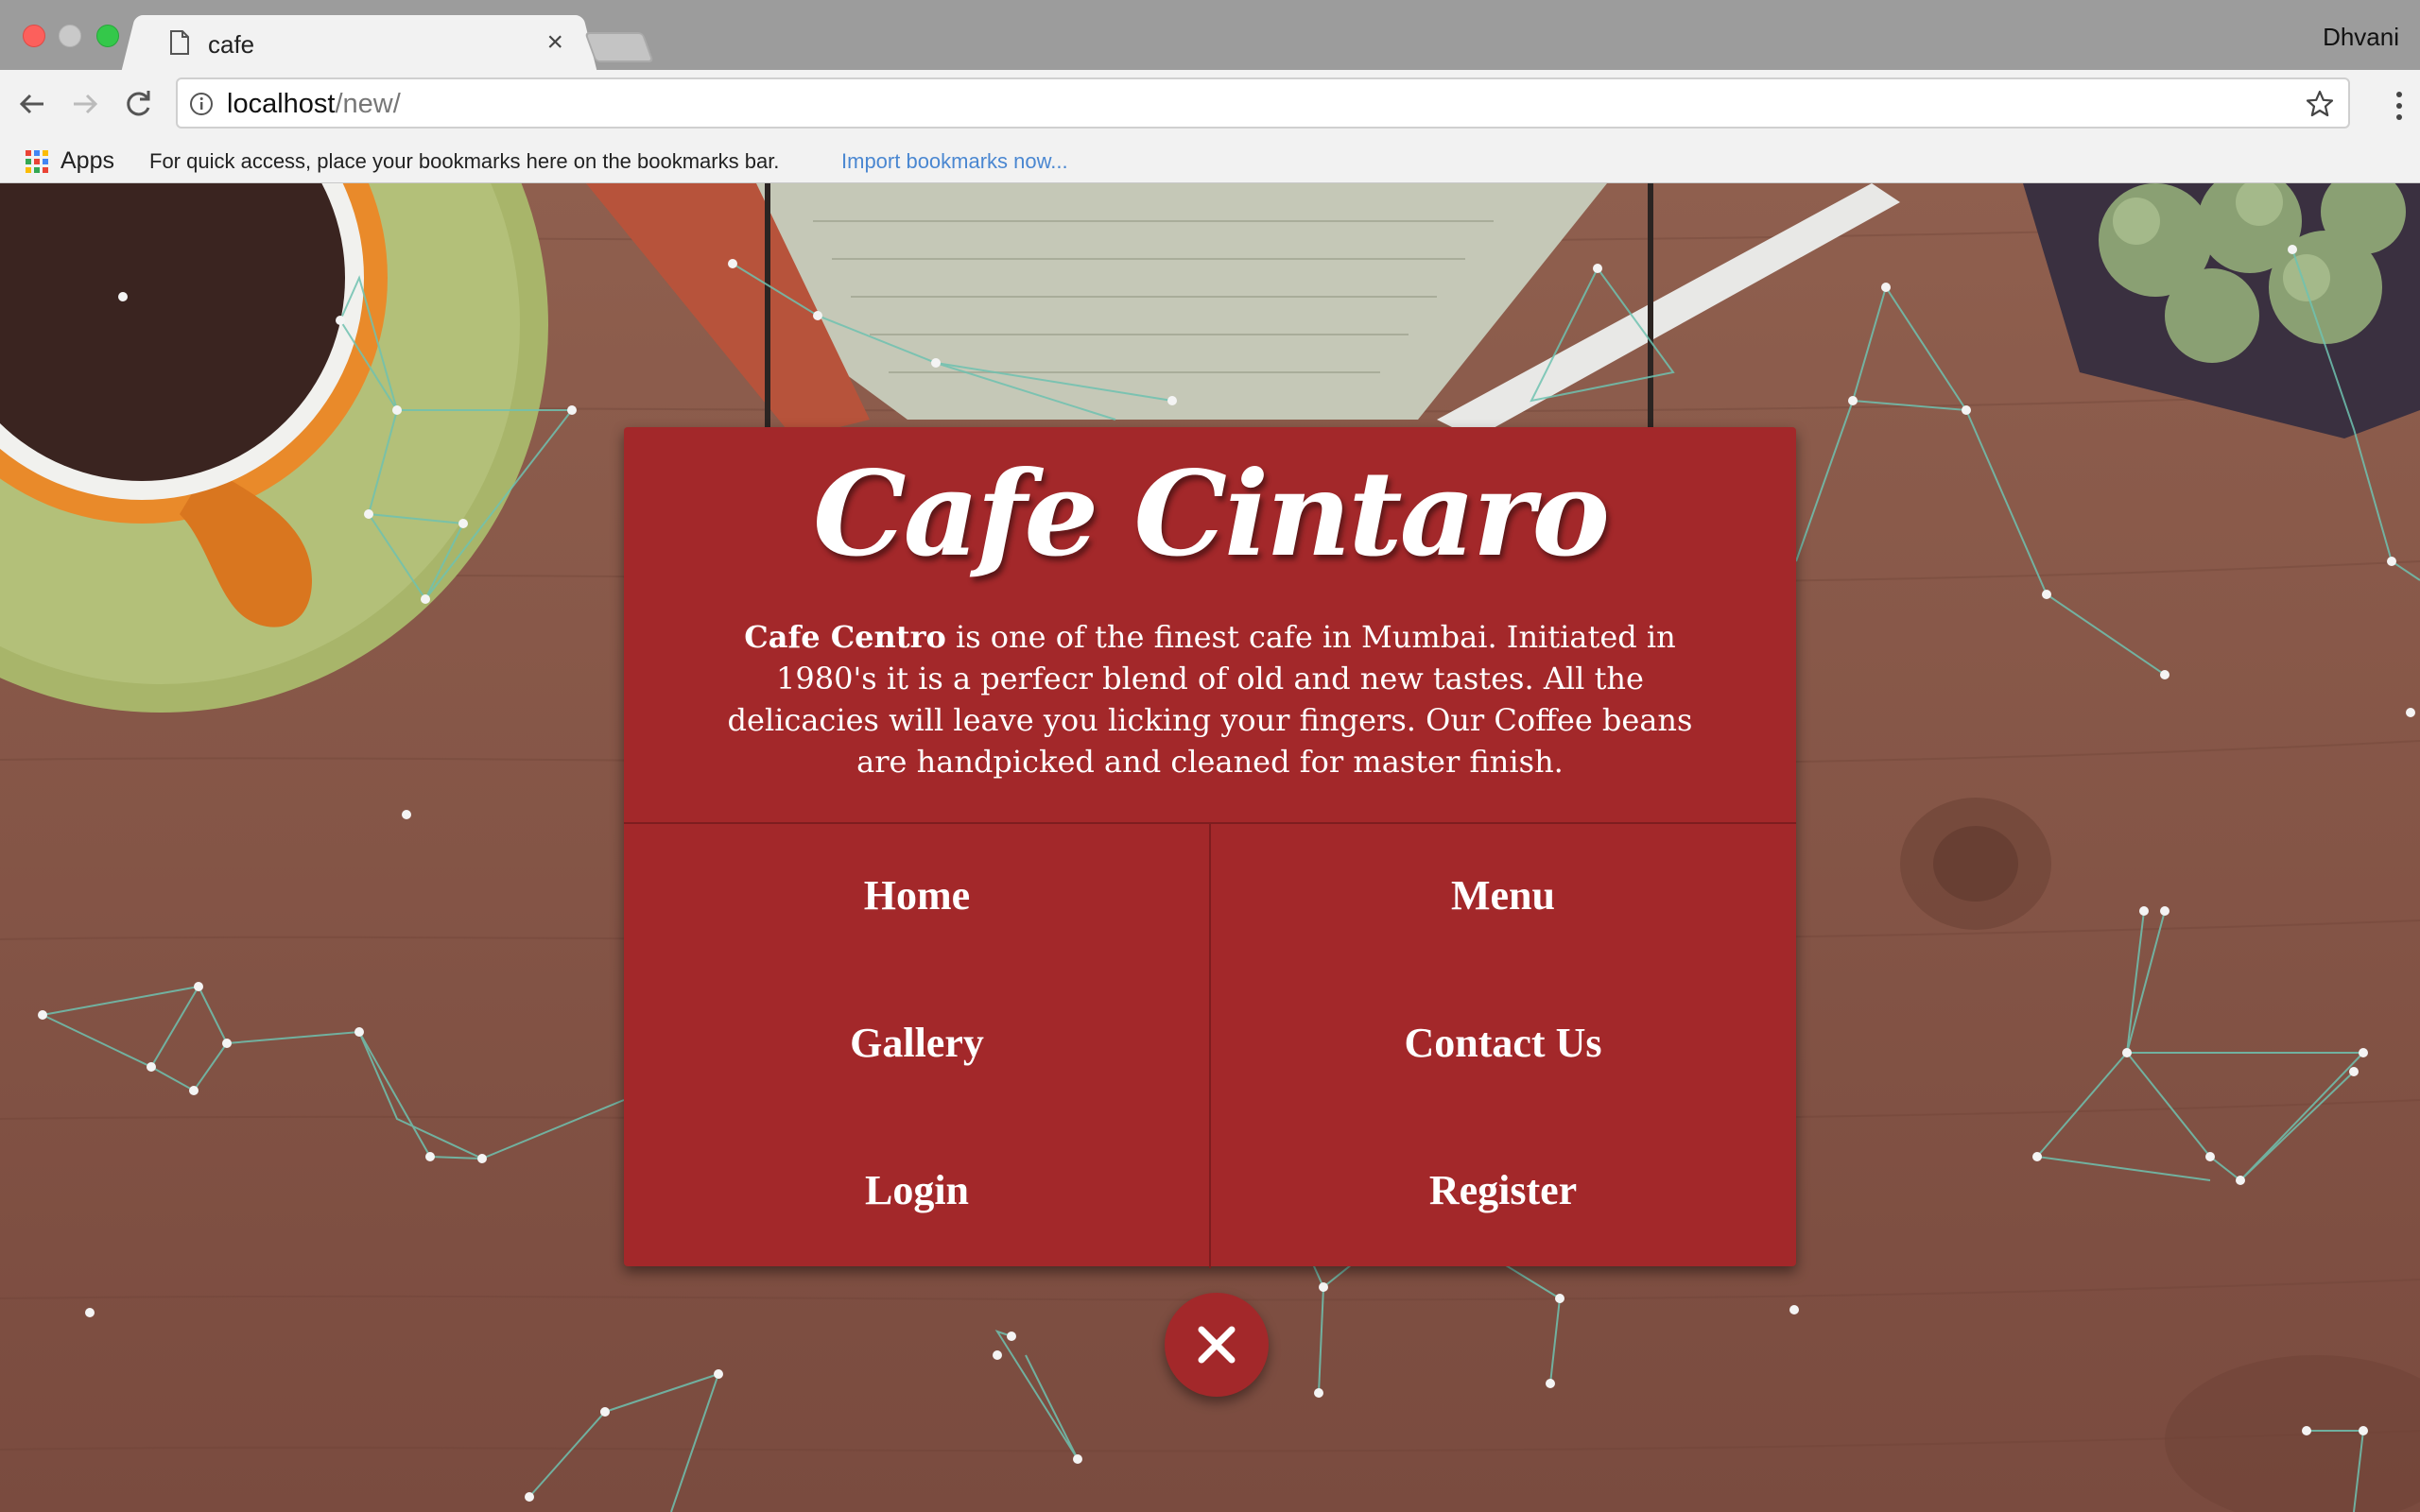 The height and width of the screenshot is (1512, 2420). Describe the element at coordinates (554, 42) in the screenshot. I see `tab-close-icon: ×` at that location.